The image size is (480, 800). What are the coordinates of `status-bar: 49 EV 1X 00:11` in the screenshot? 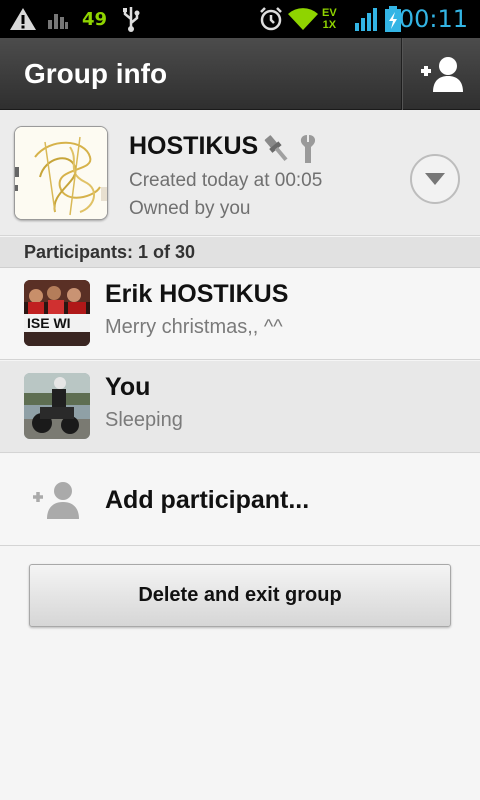 It's located at (240, 19).